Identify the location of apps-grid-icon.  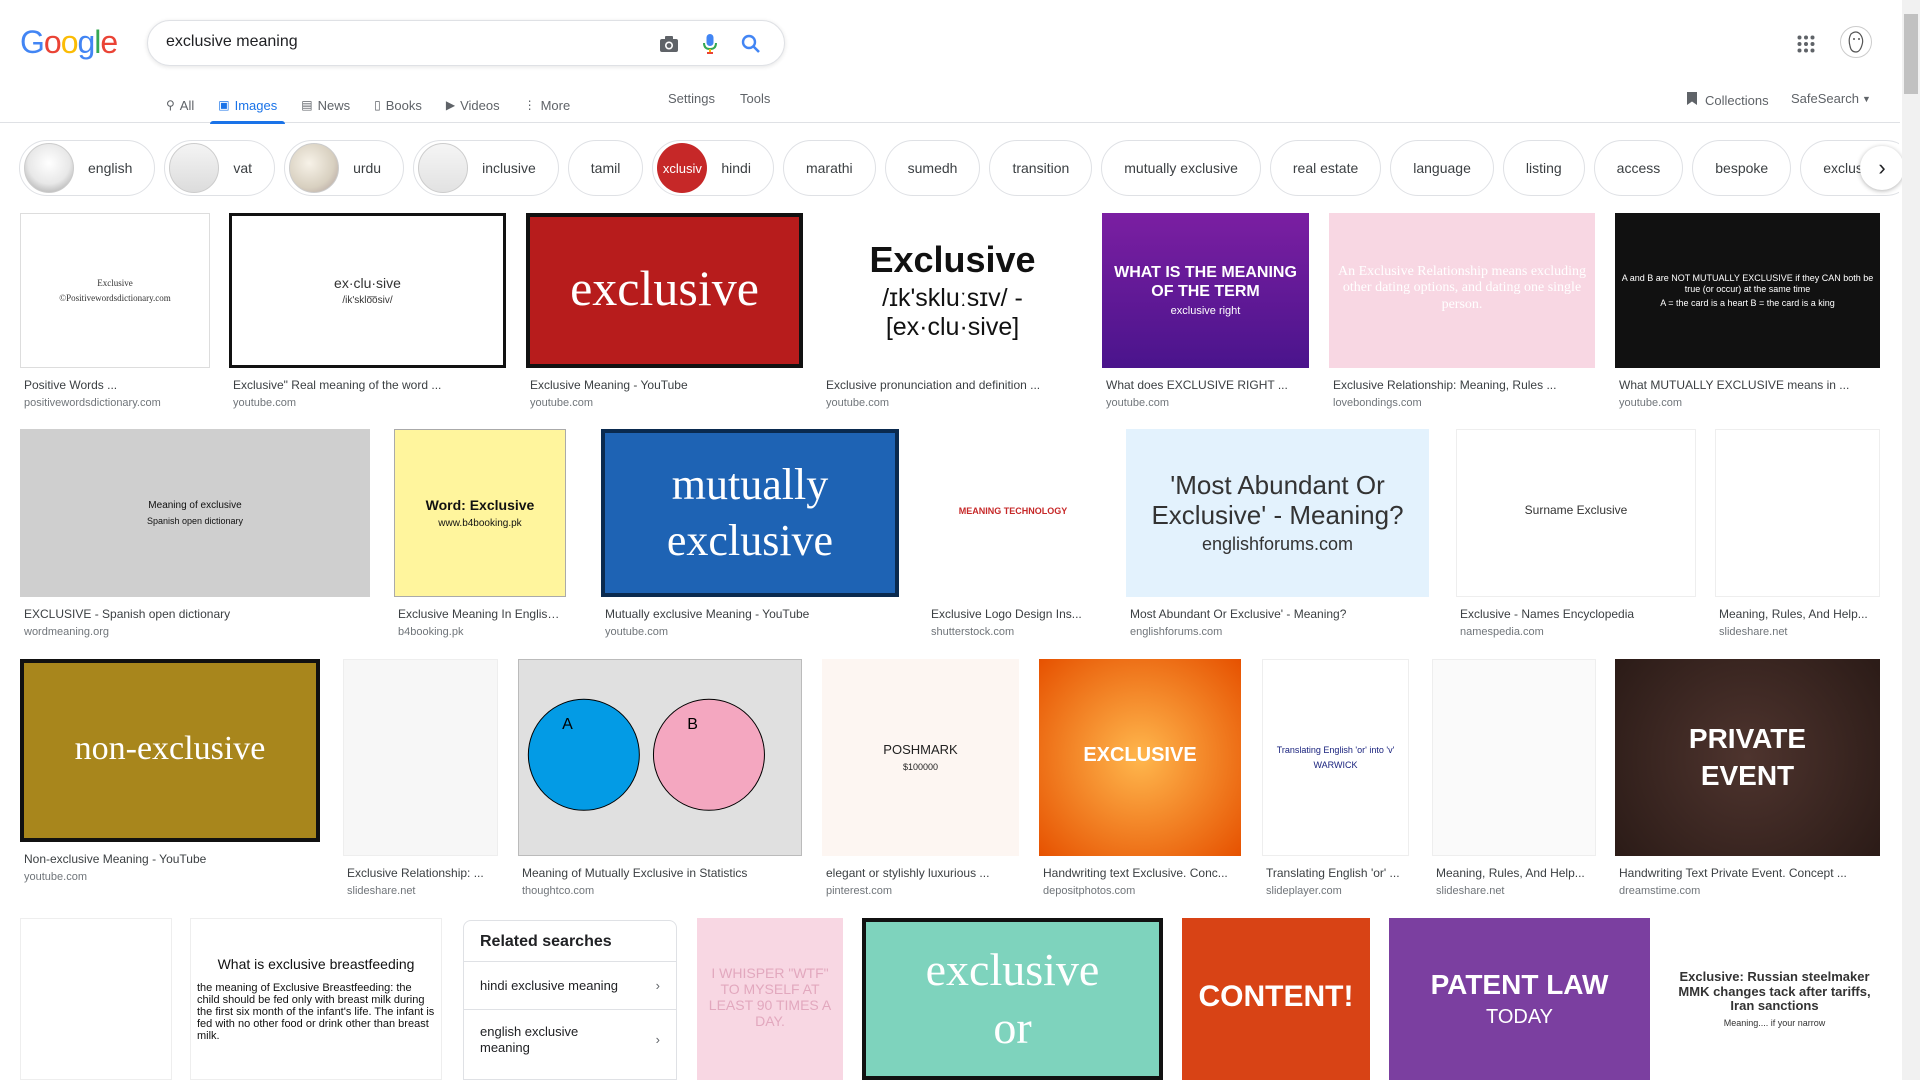
(1806, 44).